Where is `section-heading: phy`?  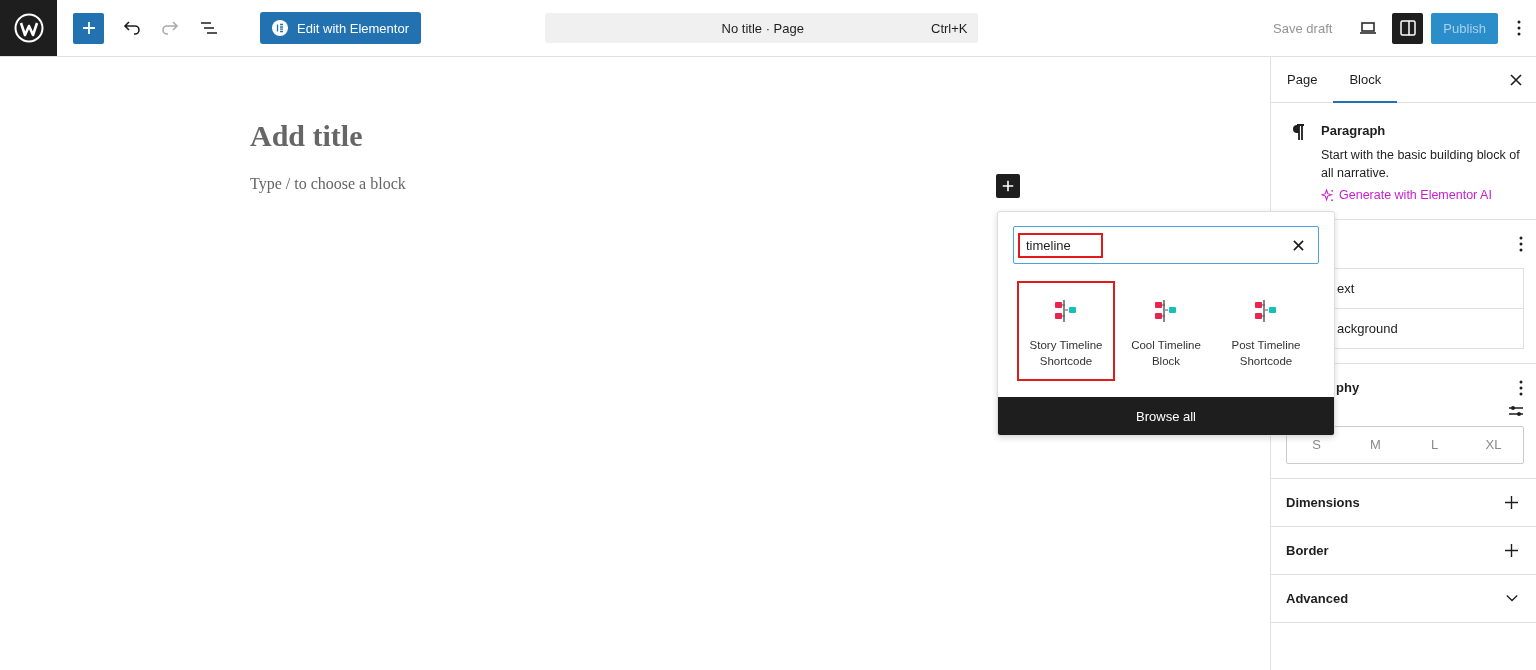 section-heading: phy is located at coordinates (1347, 387).